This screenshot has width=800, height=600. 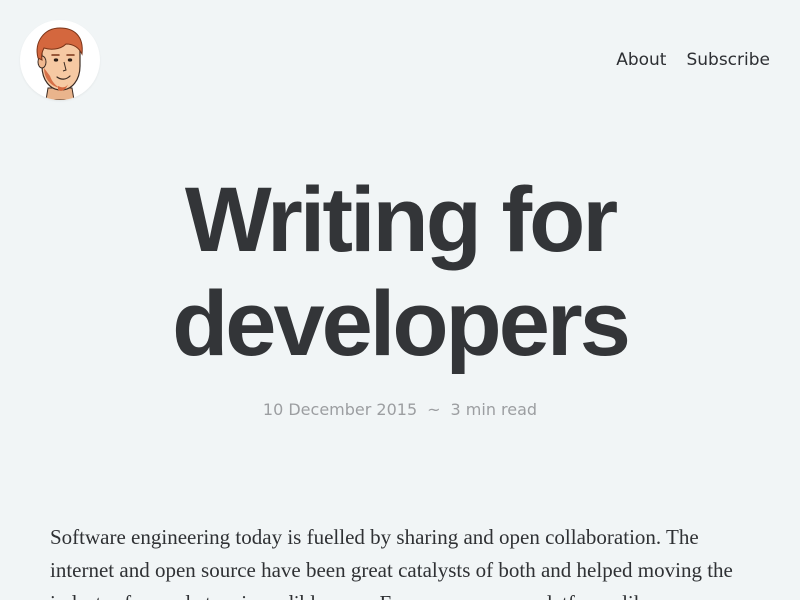 What do you see at coordinates (340, 409) in the screenshot?
I see `post-date: 10 December 2015` at bounding box center [340, 409].